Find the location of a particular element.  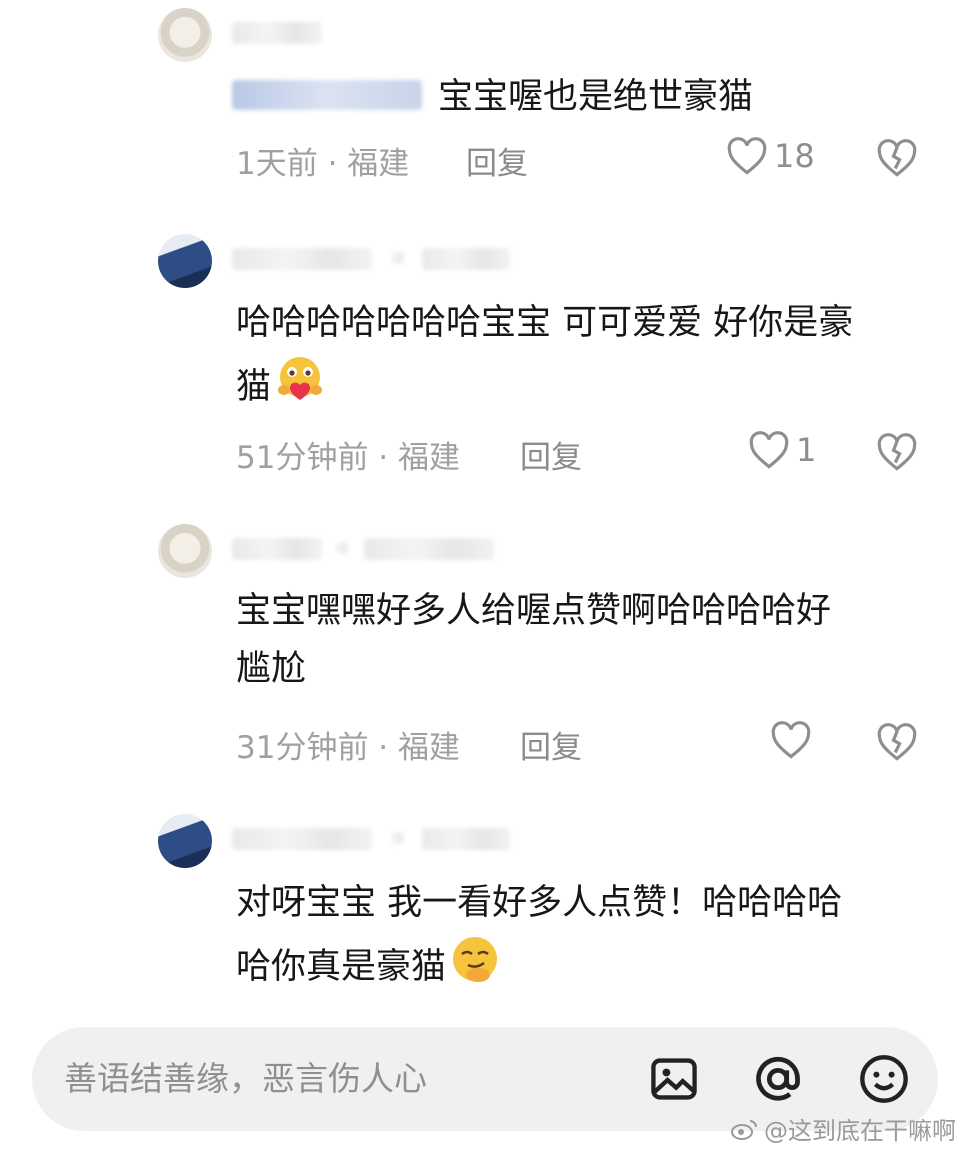

comment-text: 对呀宝宝 我一看好多人点赞！哈哈哈哈 哈你真是豪猫 is located at coordinates (586, 935).